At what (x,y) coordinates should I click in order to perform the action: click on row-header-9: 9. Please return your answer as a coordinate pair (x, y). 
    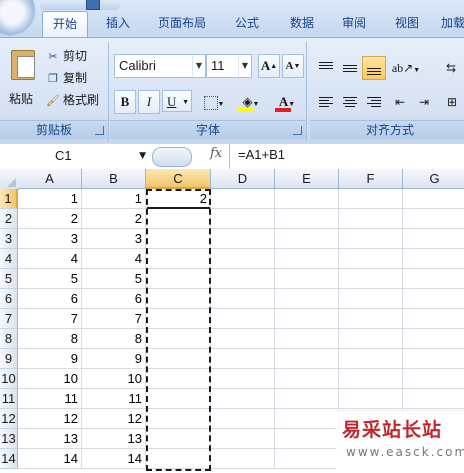
    Looking at the image, I should click on (9, 359).